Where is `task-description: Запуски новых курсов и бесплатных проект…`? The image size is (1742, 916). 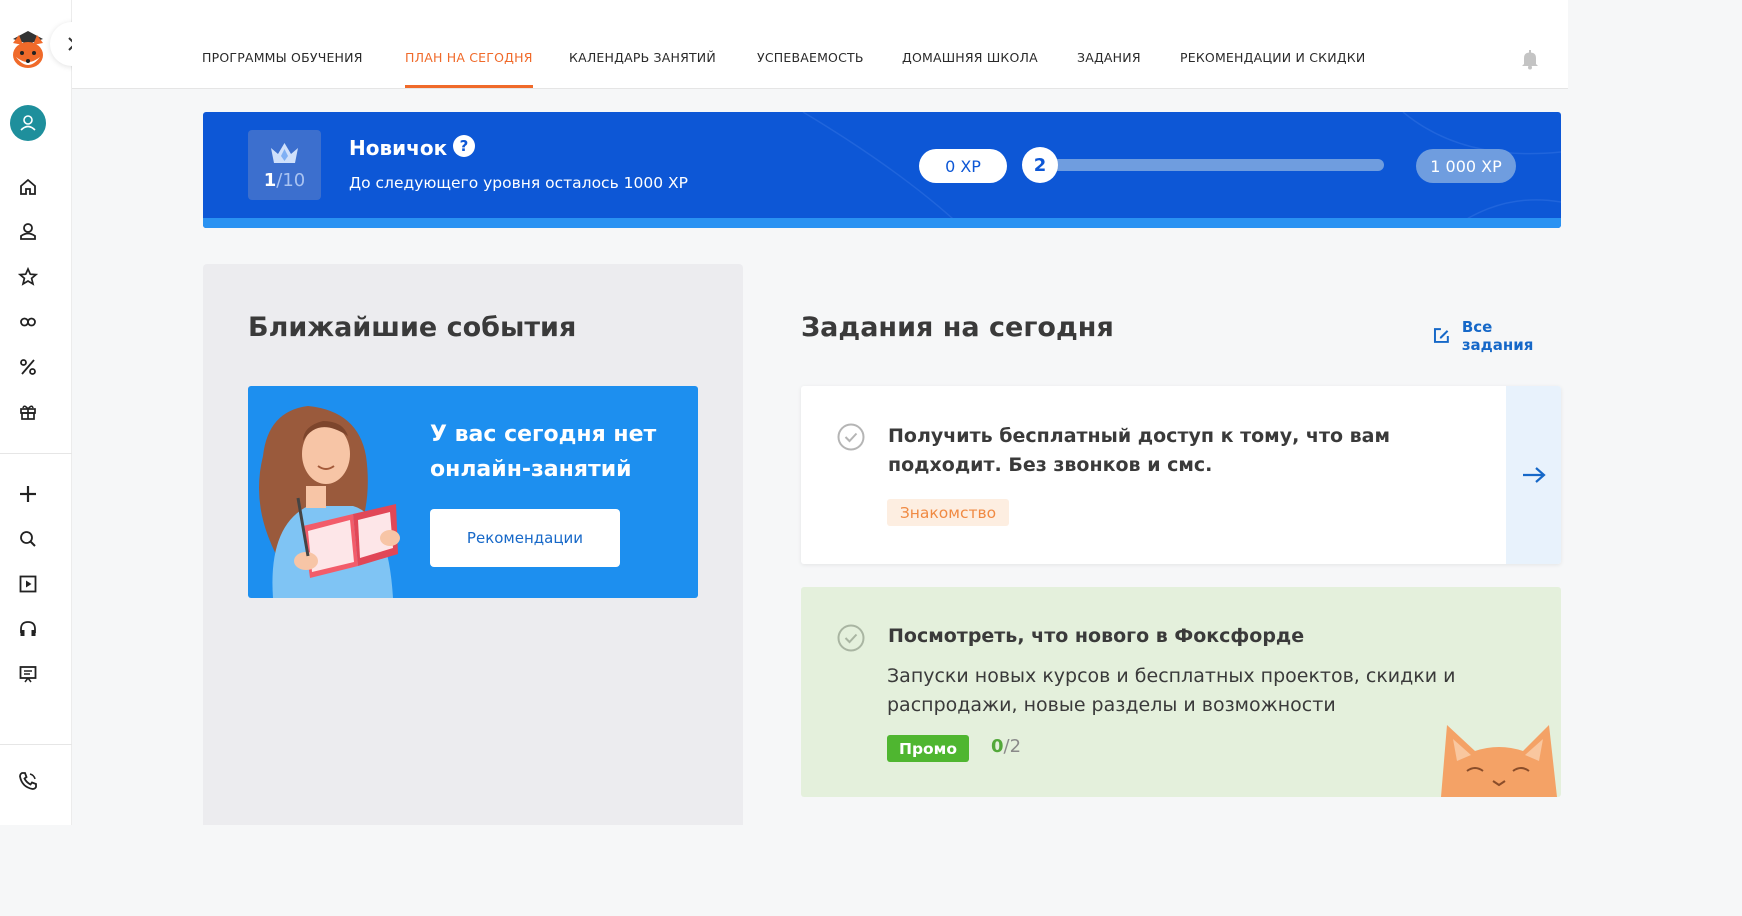
task-description: Запуски новых курсов и бесплатных проект… is located at coordinates (1171, 690).